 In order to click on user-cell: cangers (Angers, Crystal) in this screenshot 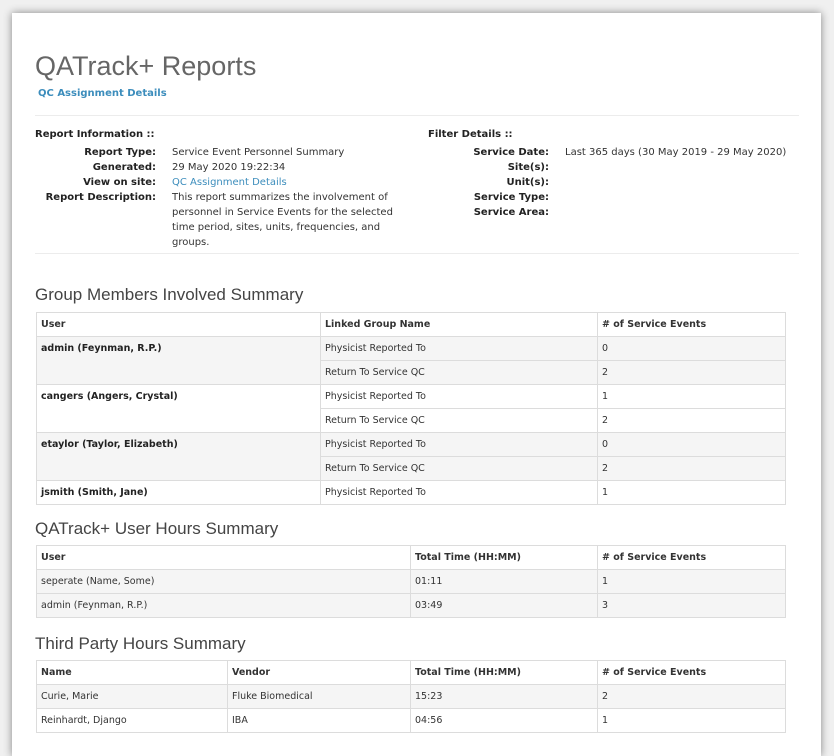, I will do `click(178, 408)`.